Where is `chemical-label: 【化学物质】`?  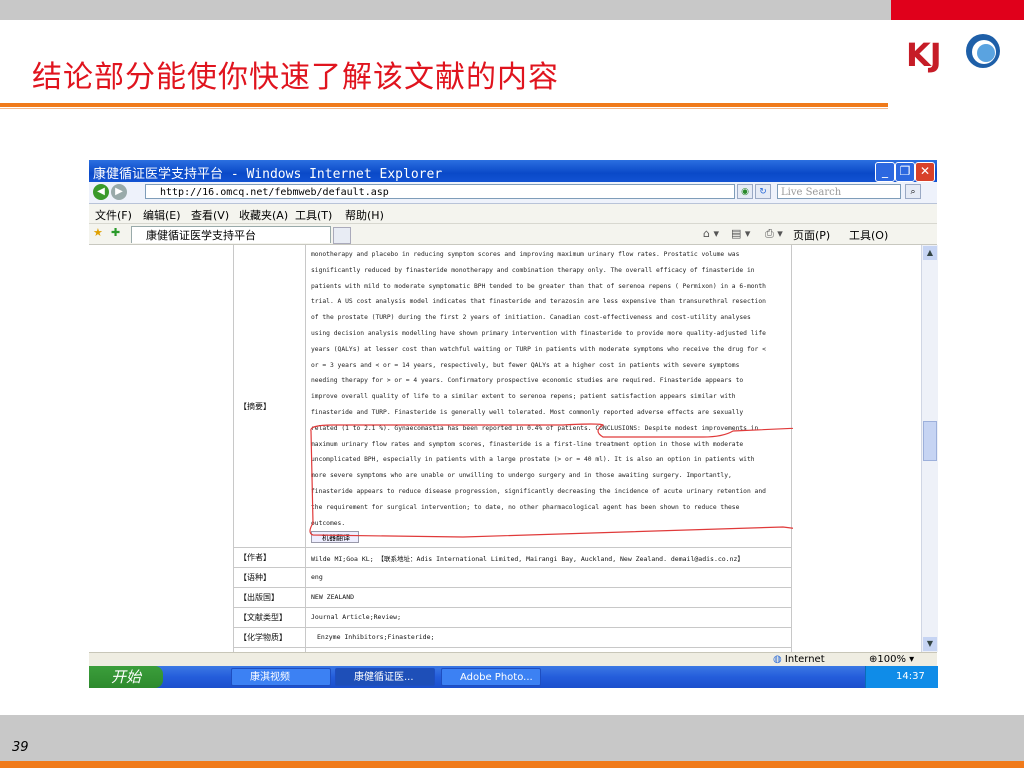
chemical-label: 【化学物质】 is located at coordinates (263, 637).